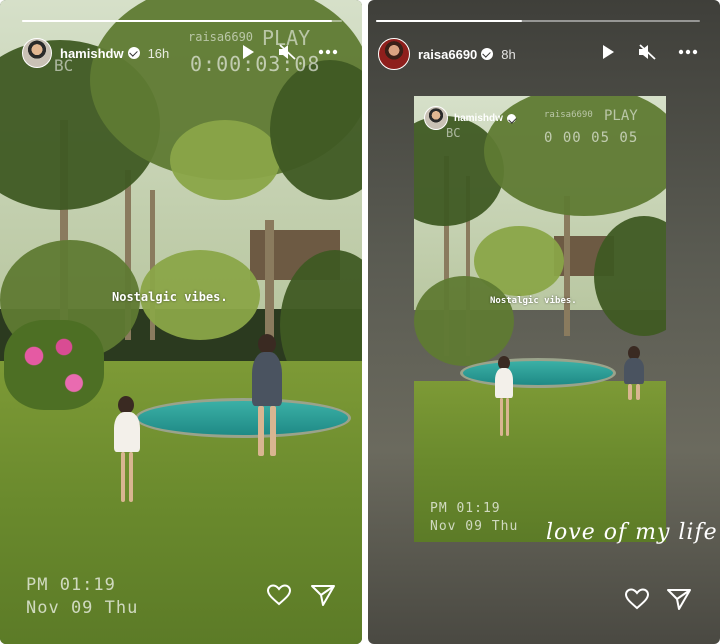 Image resolution: width=720 pixels, height=644 pixels. Describe the element at coordinates (591, 138) in the screenshot. I see `vhs-timecode: 0 00 05 05` at that location.